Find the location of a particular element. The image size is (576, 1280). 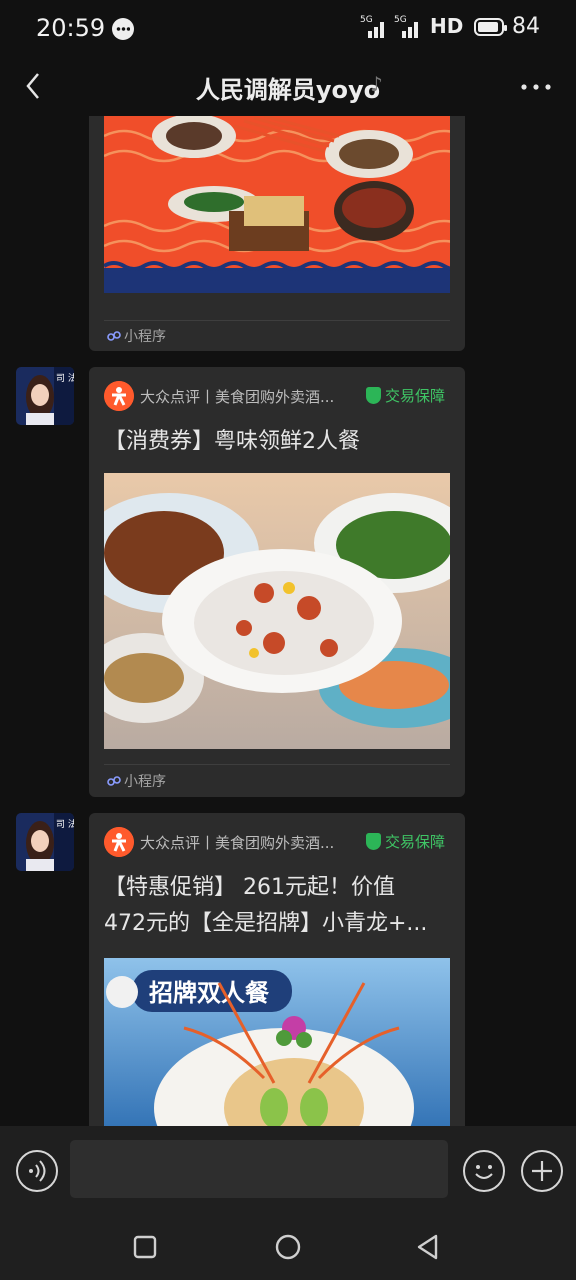

signal-icon-2: 5G is located at coordinates (407, 26).